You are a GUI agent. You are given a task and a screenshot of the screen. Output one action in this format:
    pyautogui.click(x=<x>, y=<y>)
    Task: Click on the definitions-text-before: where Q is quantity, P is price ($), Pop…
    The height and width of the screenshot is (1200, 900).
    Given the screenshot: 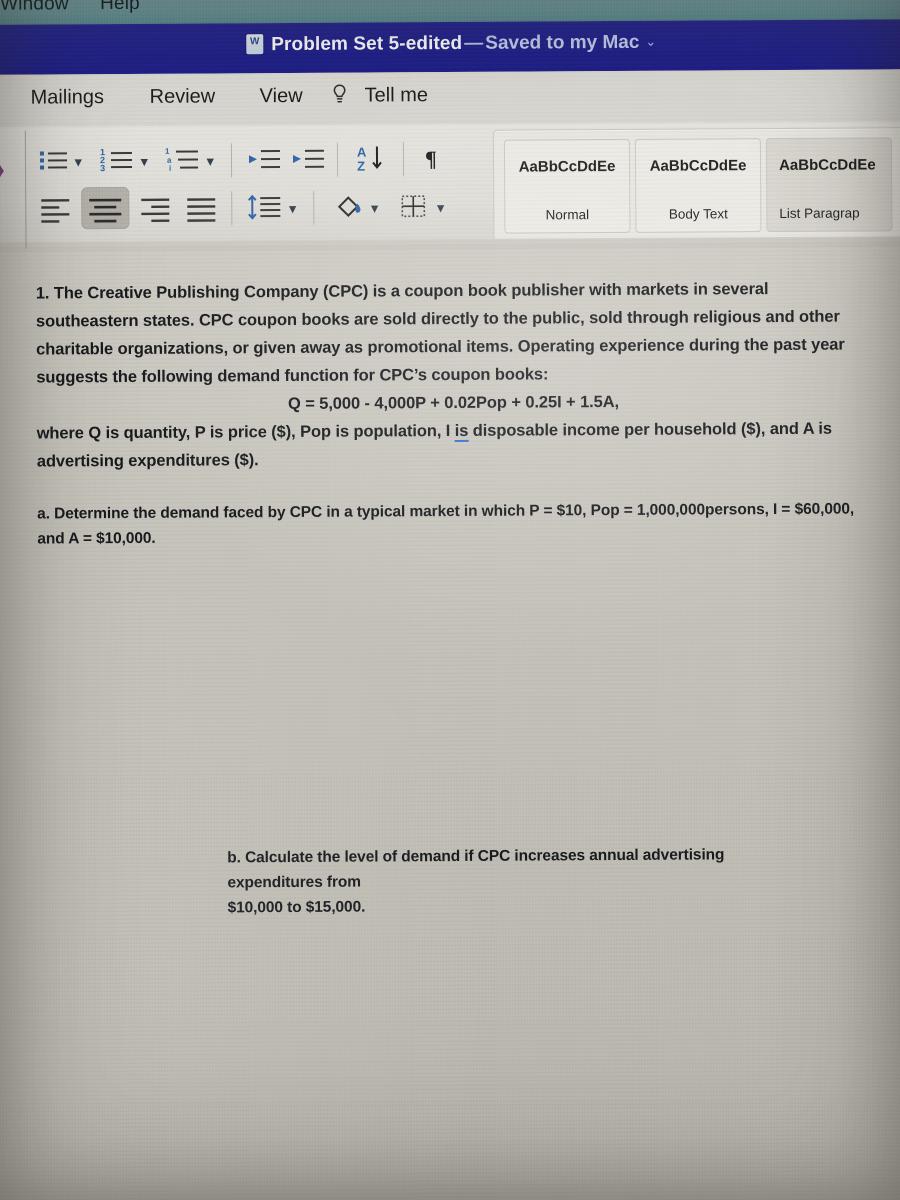 What is the action you would take?
    pyautogui.click(x=245, y=432)
    